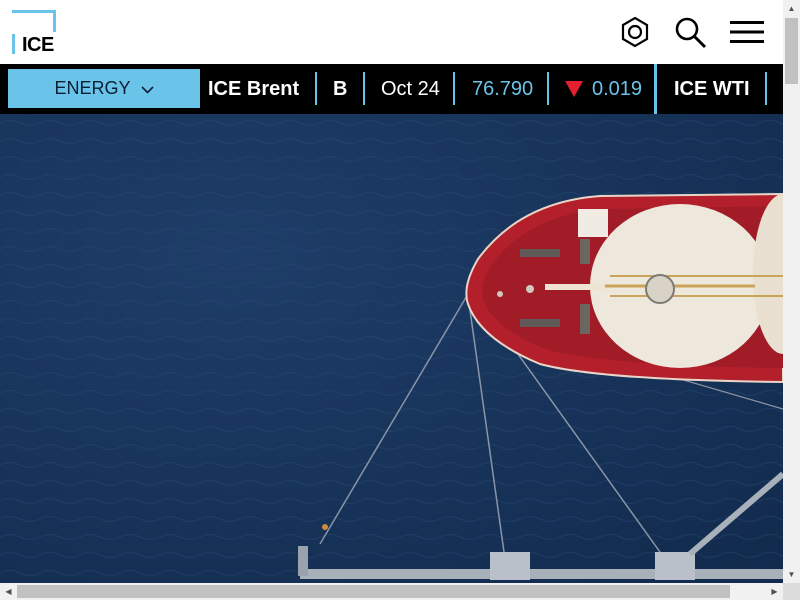 The width and height of the screenshot is (800, 600). Describe the element at coordinates (791, 291) in the screenshot. I see `vertical-scrollbar: ▲ ▼` at that location.